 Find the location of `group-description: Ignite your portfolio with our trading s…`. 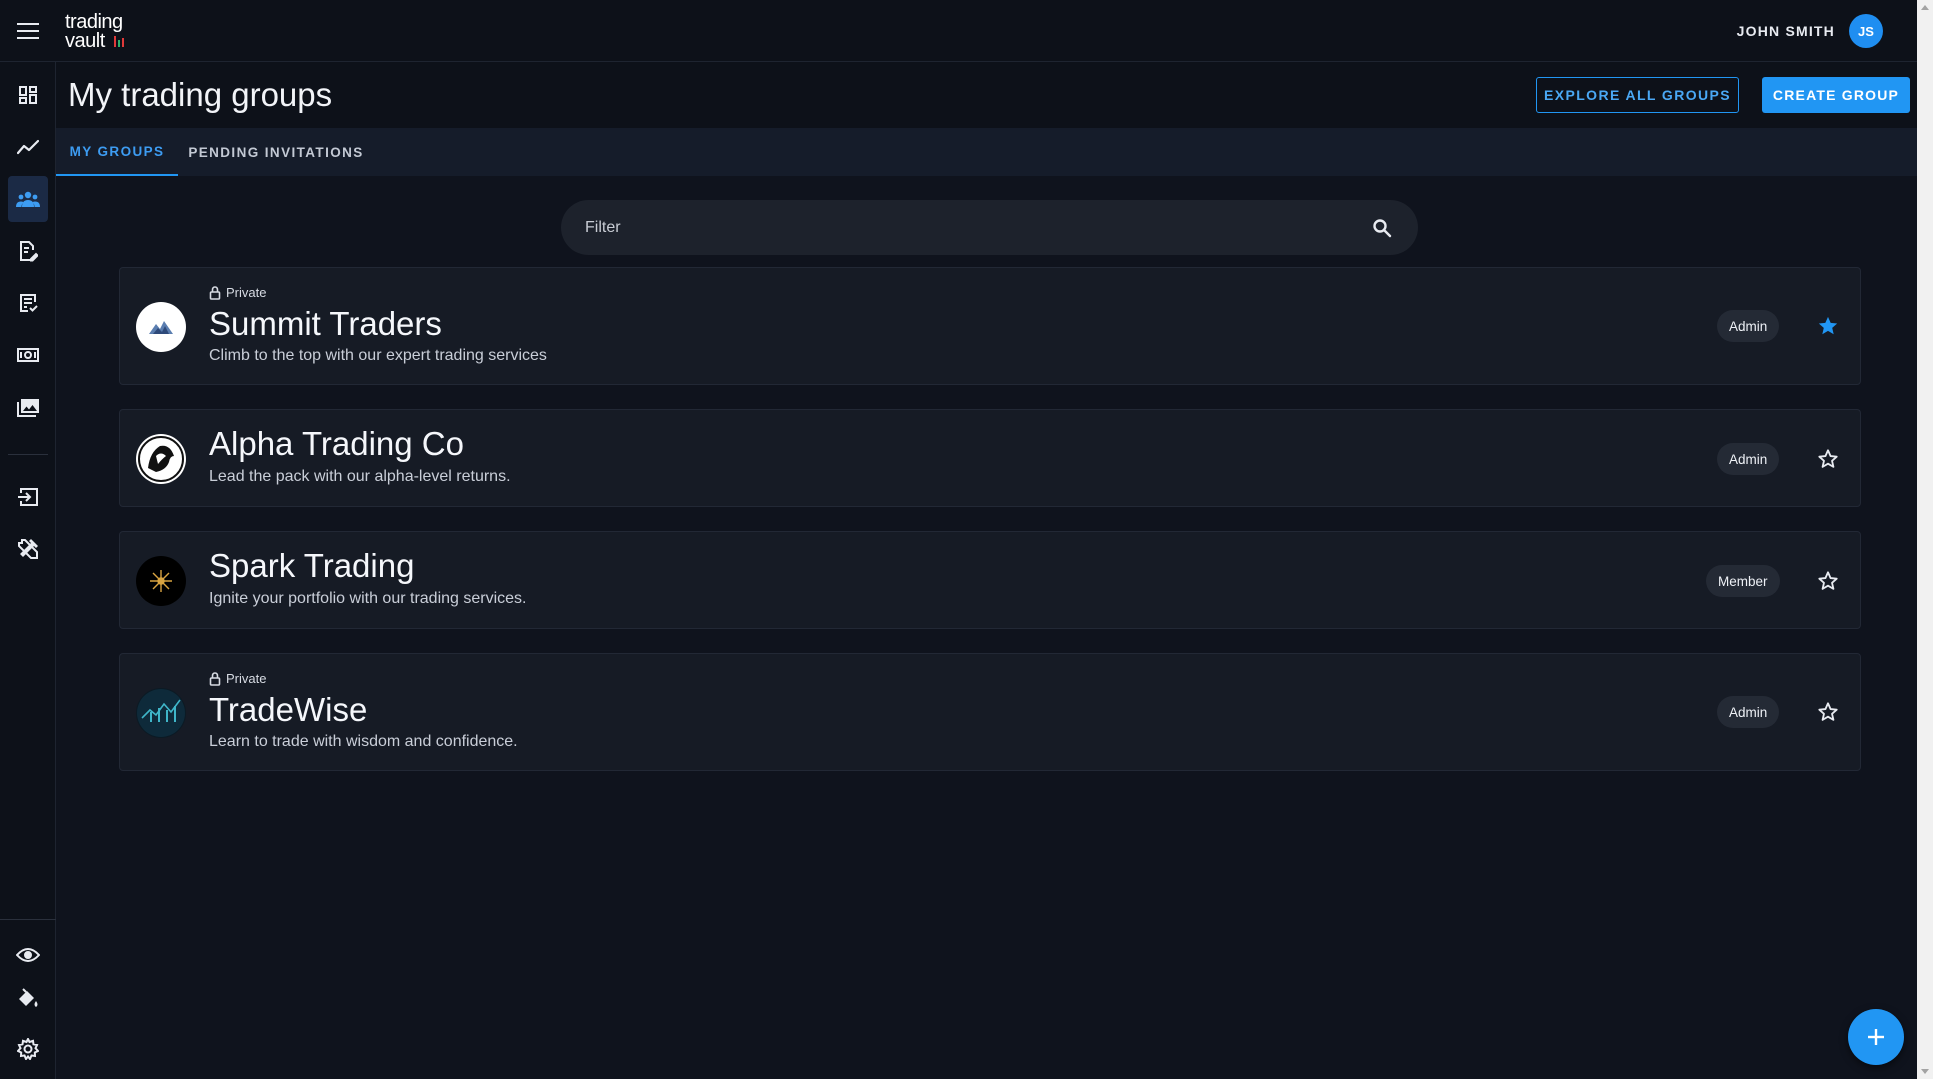

group-description: Ignite your portfolio with our trading s… is located at coordinates (368, 598).